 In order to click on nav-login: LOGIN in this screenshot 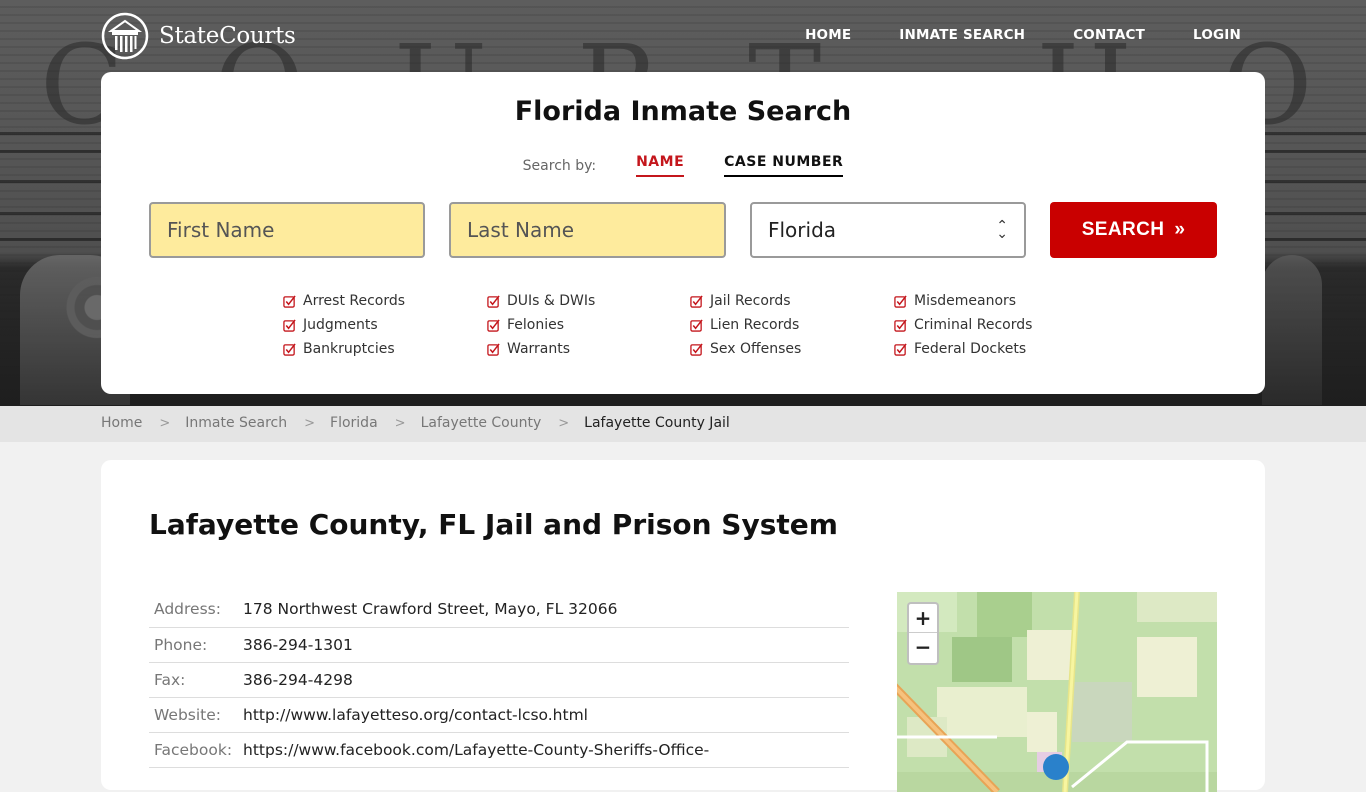, I will do `click(1217, 35)`.